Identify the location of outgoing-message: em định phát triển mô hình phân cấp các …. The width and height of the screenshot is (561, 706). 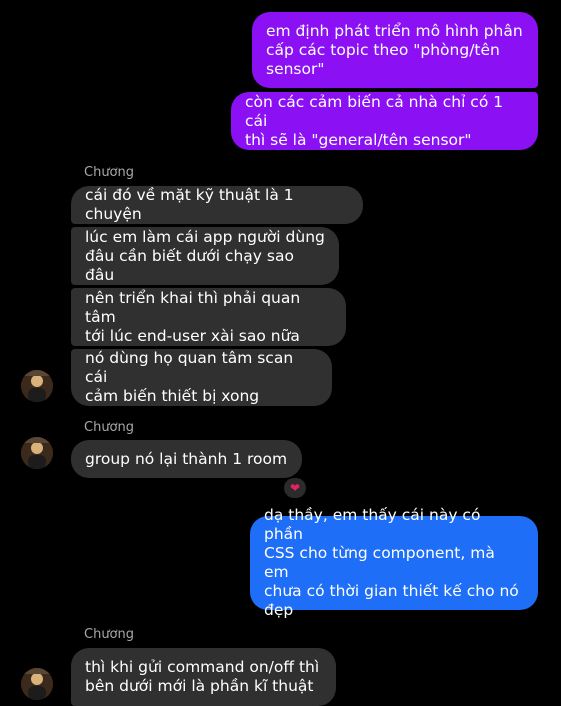
(395, 50).